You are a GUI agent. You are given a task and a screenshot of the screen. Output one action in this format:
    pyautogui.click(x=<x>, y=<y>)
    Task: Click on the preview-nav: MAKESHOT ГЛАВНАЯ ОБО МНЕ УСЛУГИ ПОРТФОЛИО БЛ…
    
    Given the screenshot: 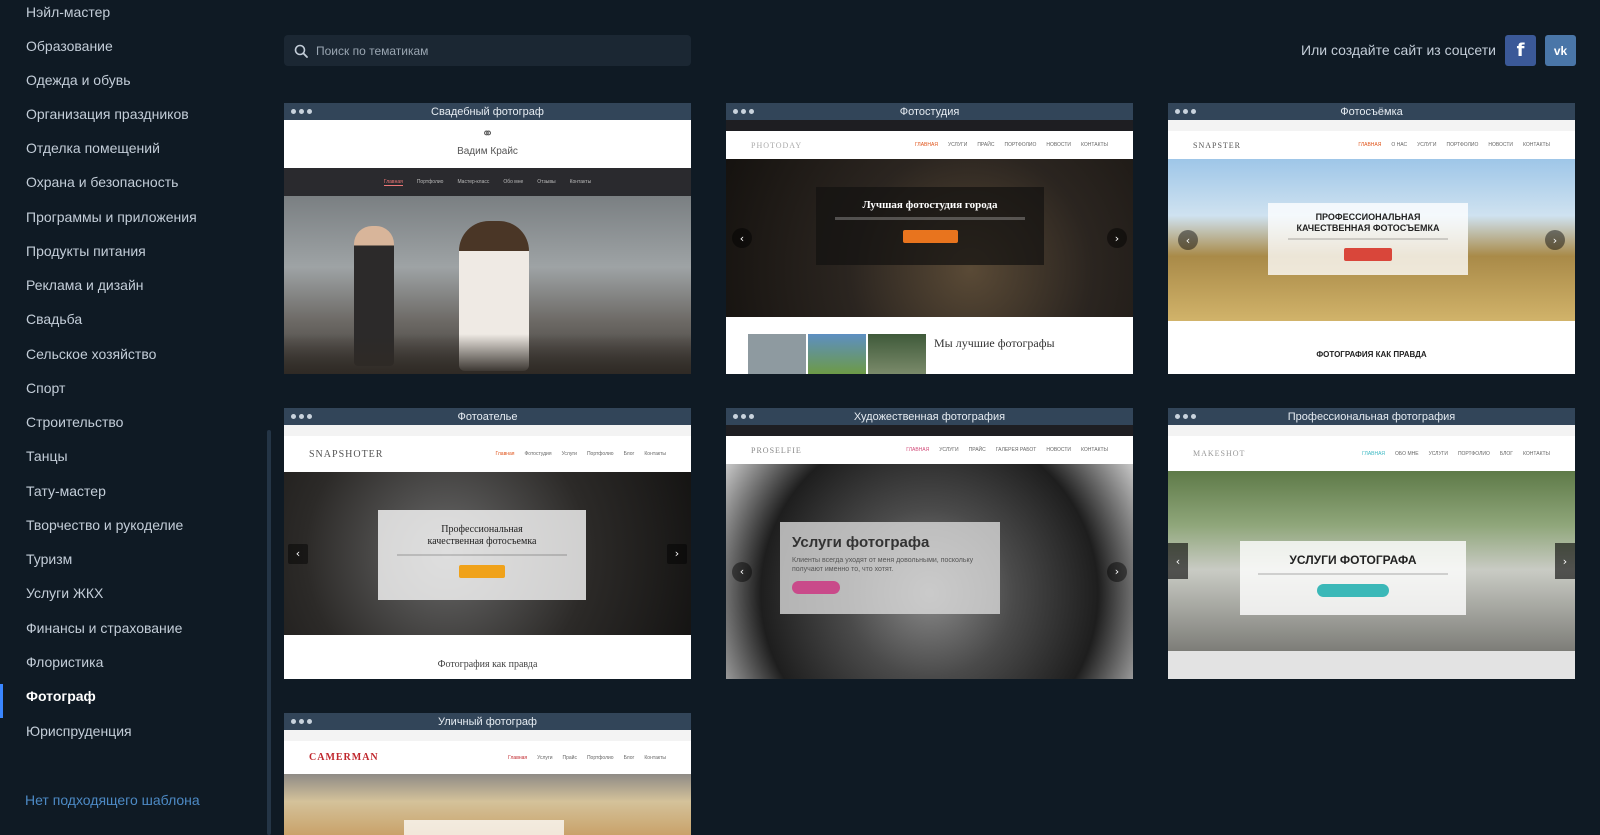 What is the action you would take?
    pyautogui.click(x=1371, y=453)
    